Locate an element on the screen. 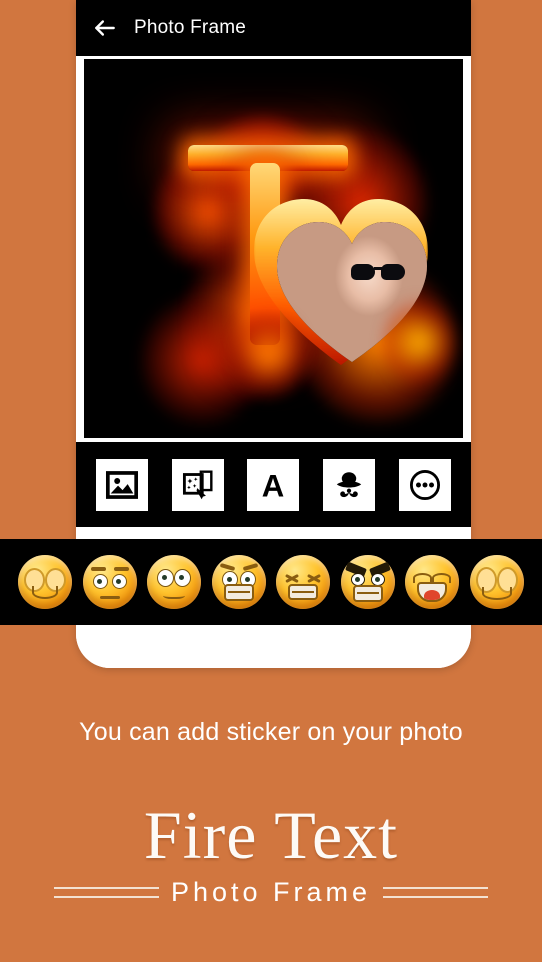 This screenshot has width=542, height=962. more-dots-icon is located at coordinates (425, 484).